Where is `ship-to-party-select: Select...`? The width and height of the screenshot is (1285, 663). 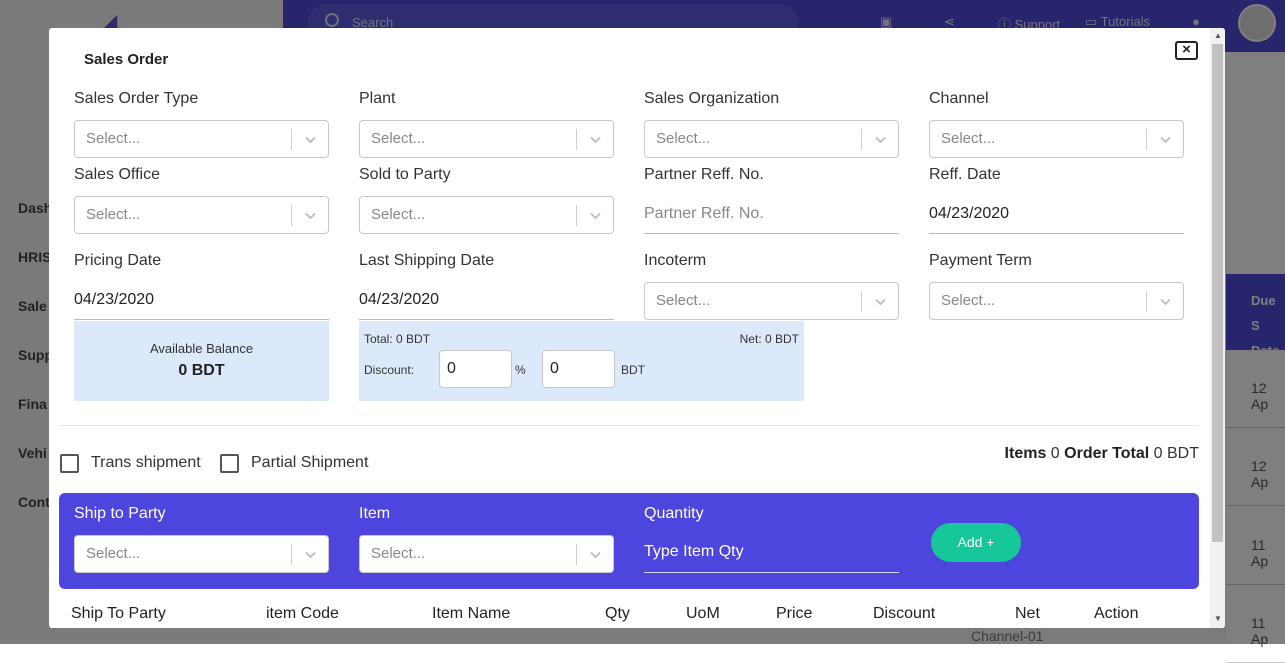 ship-to-party-select: Select... is located at coordinates (201, 554).